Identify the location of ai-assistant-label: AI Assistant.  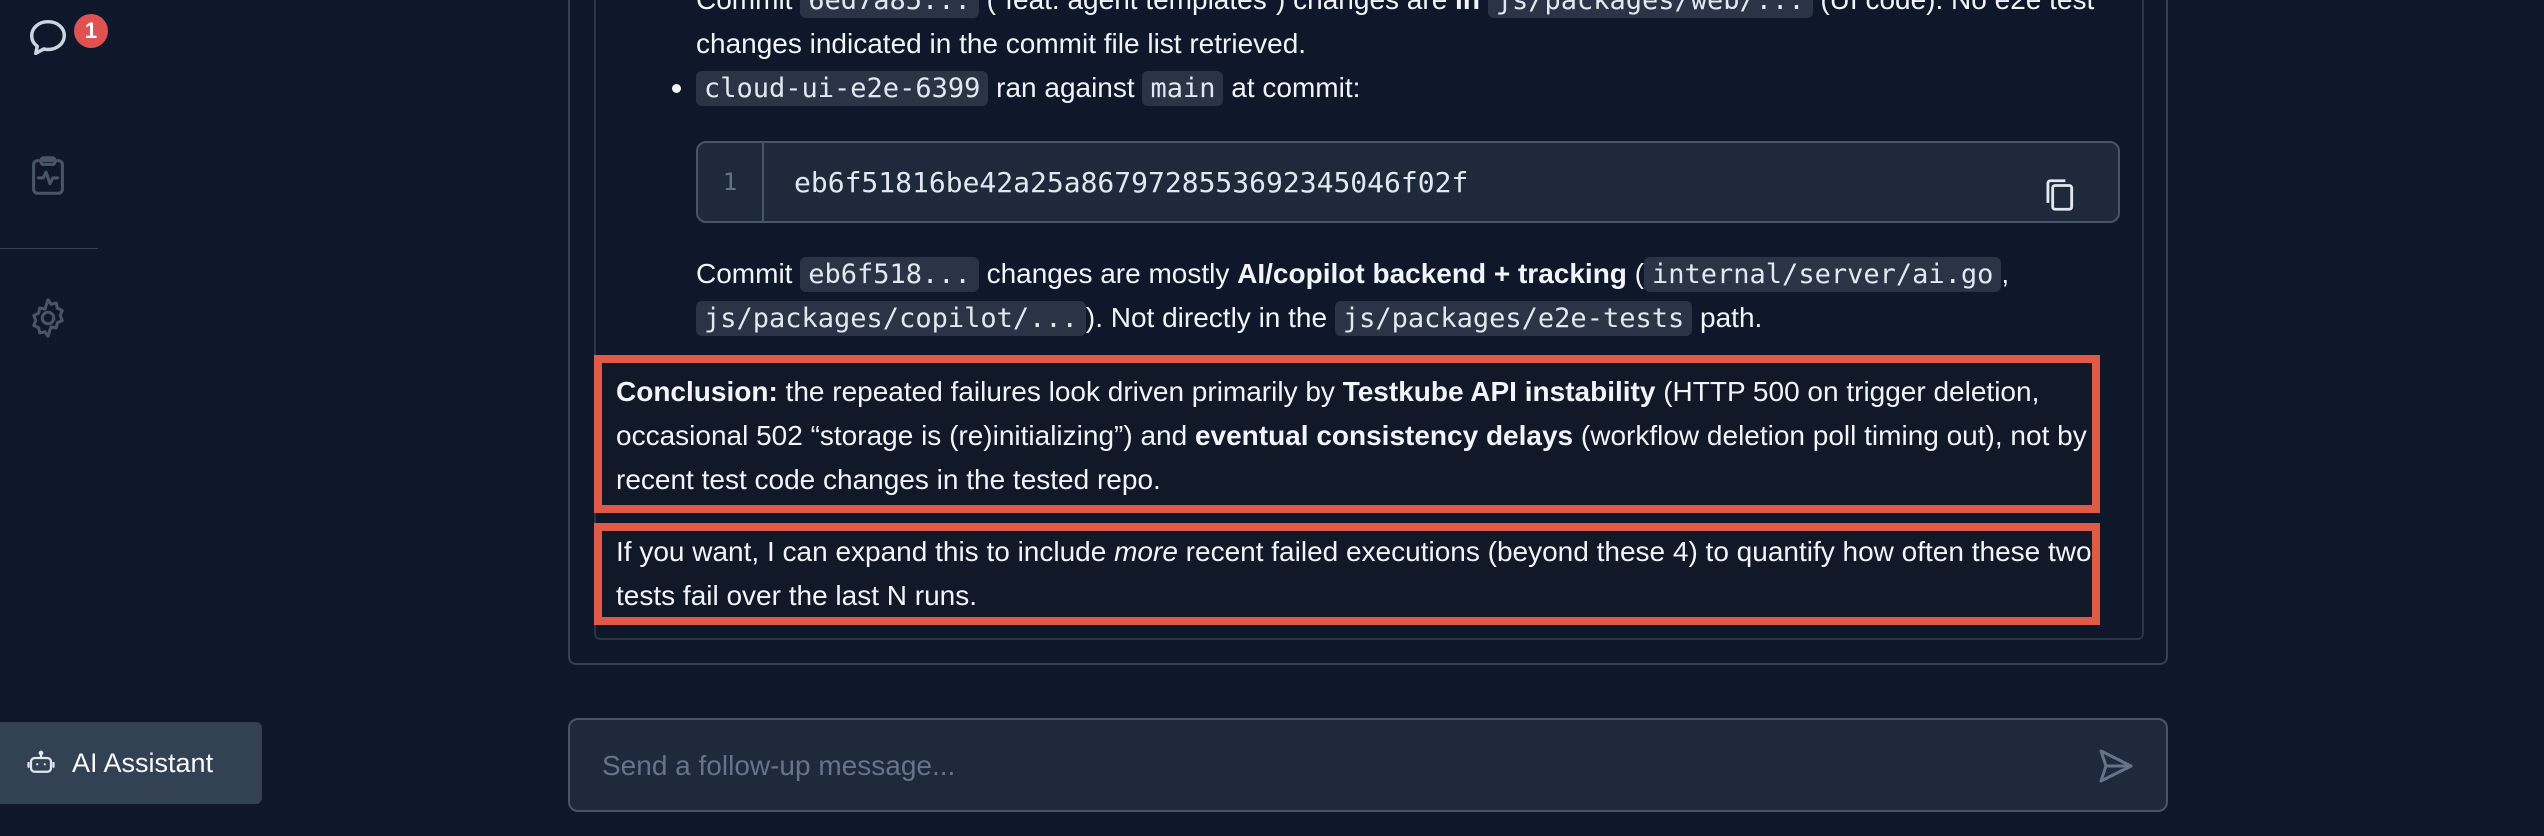
(143, 762).